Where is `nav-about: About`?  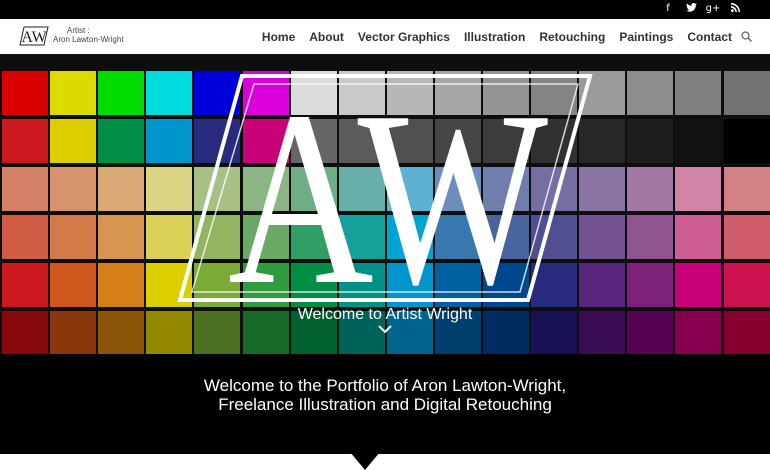 nav-about: About is located at coordinates (326, 37).